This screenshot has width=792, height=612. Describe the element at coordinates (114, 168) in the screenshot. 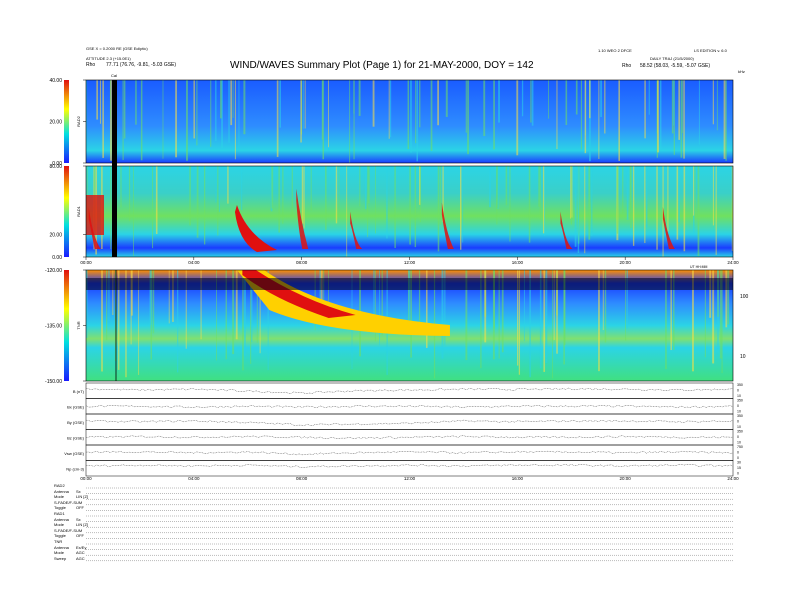

I see `cal-bar` at that location.